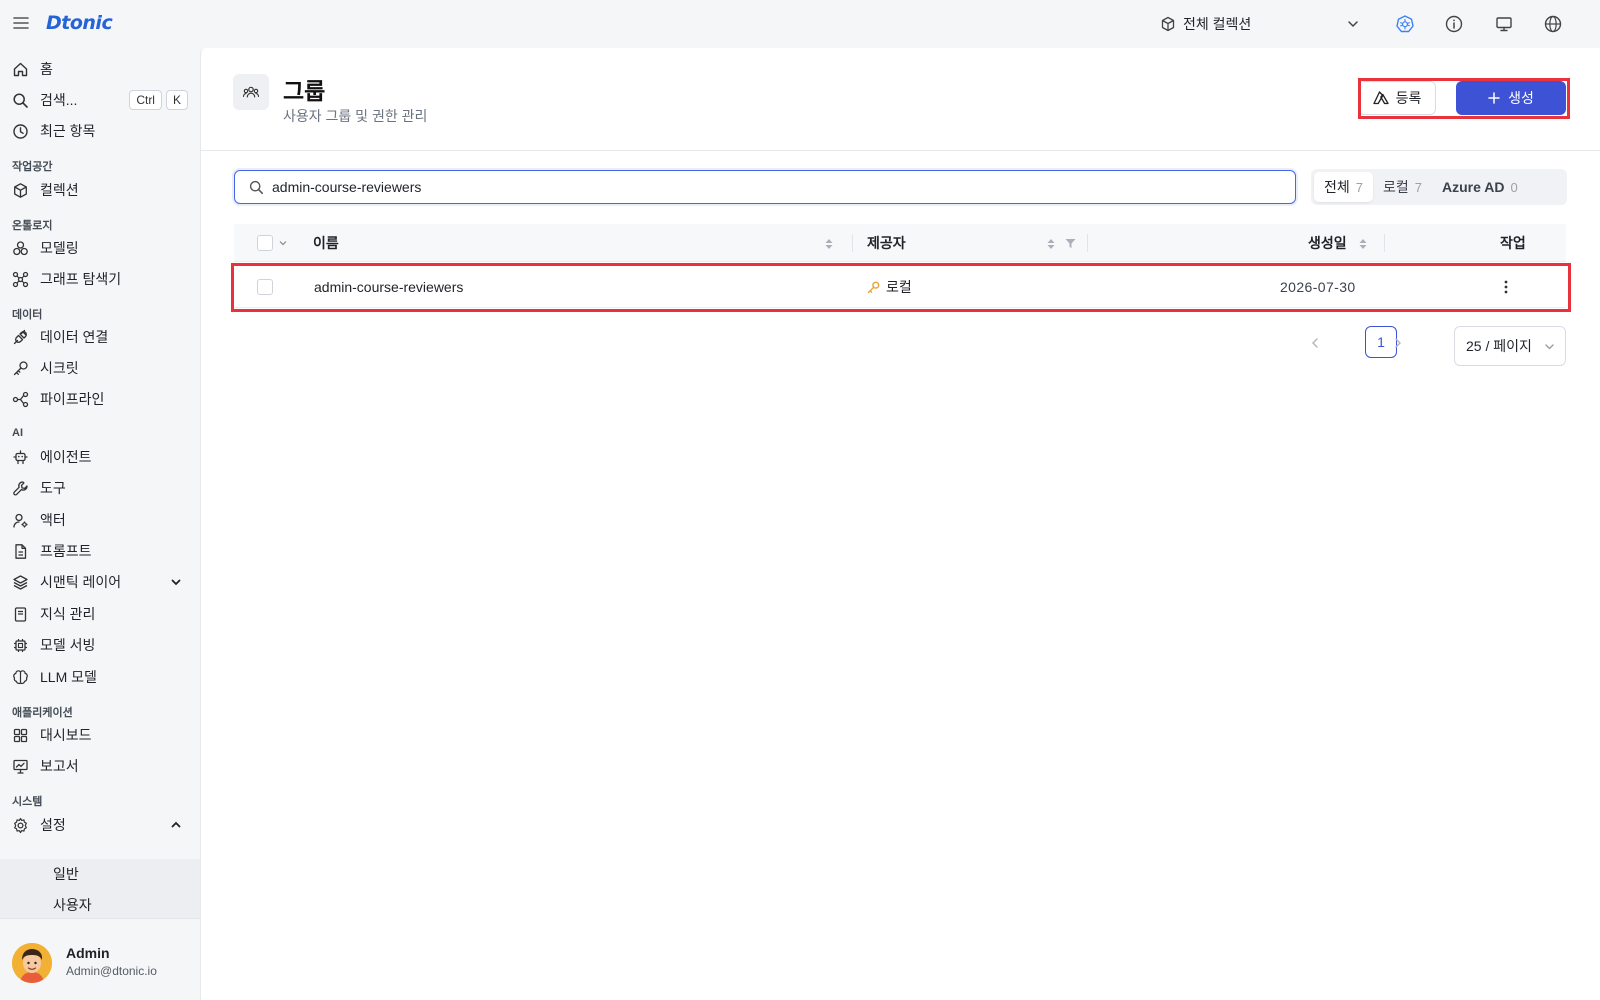  What do you see at coordinates (100, 735) in the screenshot?
I see `sidebar-item-dashboard: 대시보드` at bounding box center [100, 735].